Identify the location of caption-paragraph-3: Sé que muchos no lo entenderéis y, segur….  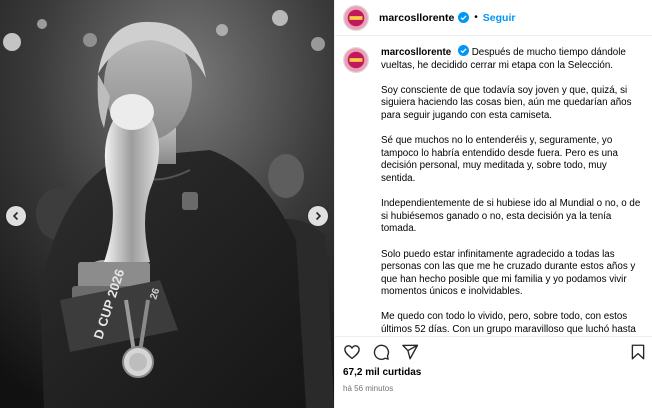
(499, 159).